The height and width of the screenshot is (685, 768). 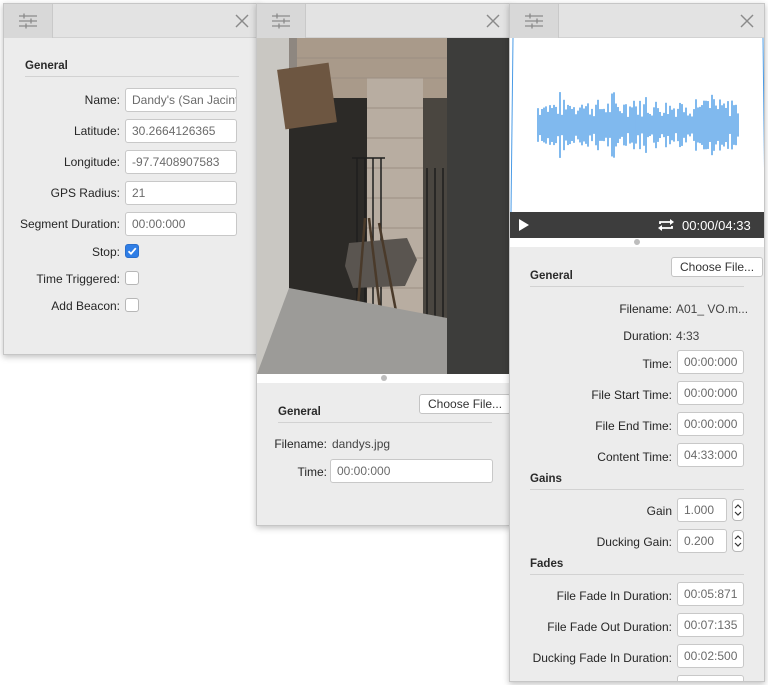 I want to click on add-beacon-checkbox, so click(x=132, y=305).